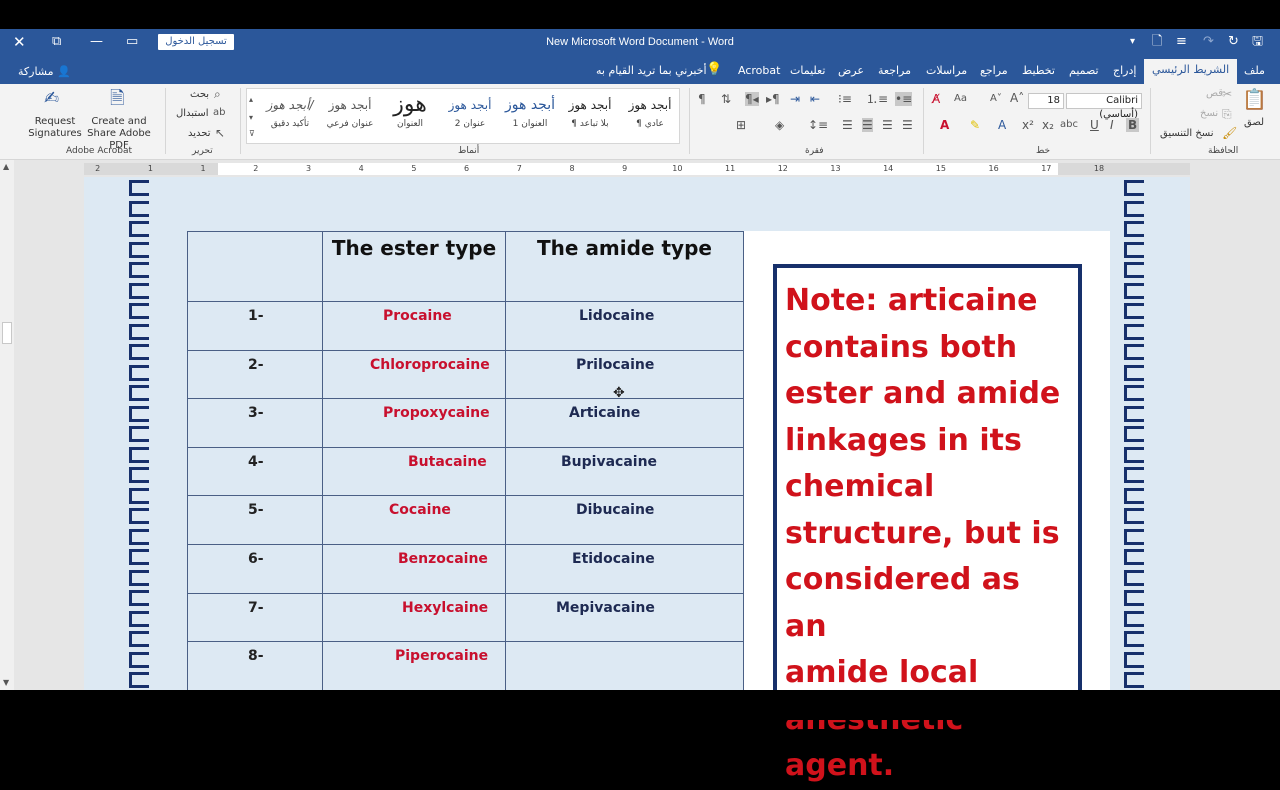  What do you see at coordinates (1094, 125) in the screenshot?
I see `underline-icon: U` at bounding box center [1094, 125].